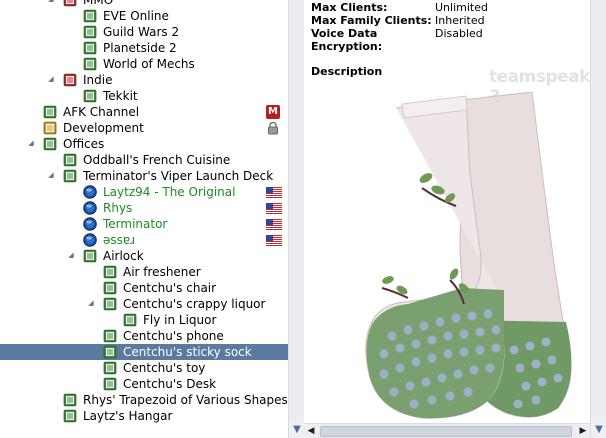  I want to click on tree-item-label: Airlock, so click(123, 256).